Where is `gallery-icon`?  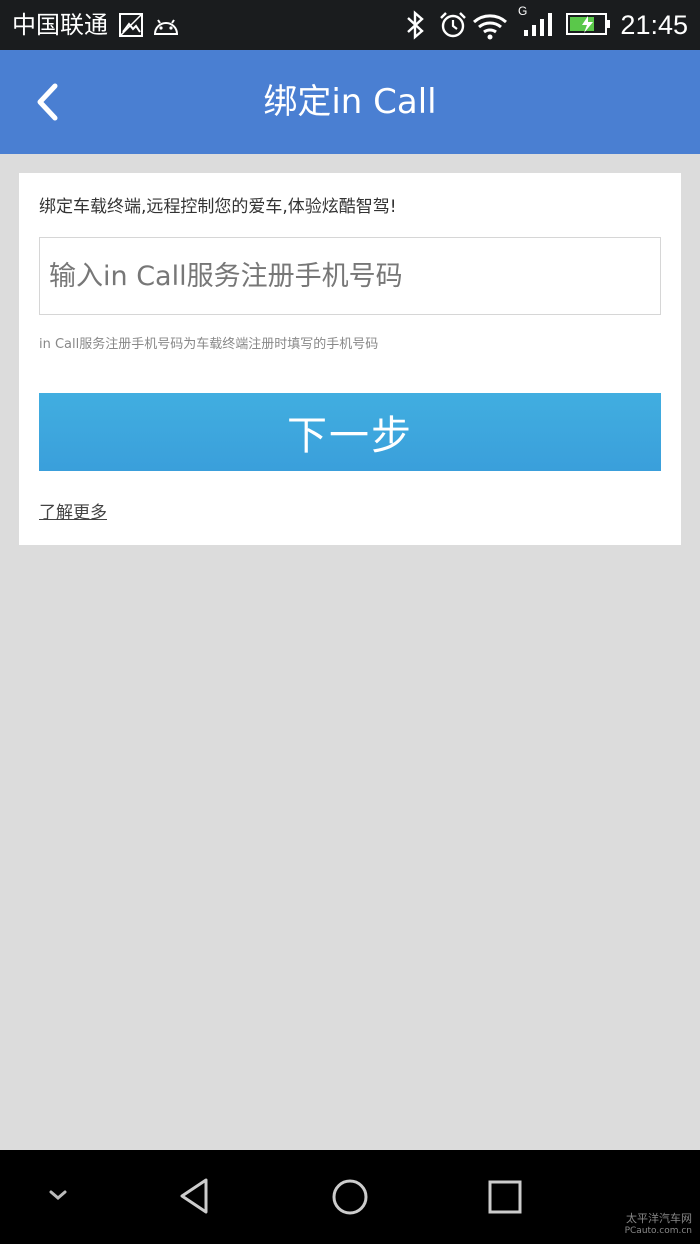 gallery-icon is located at coordinates (131, 25).